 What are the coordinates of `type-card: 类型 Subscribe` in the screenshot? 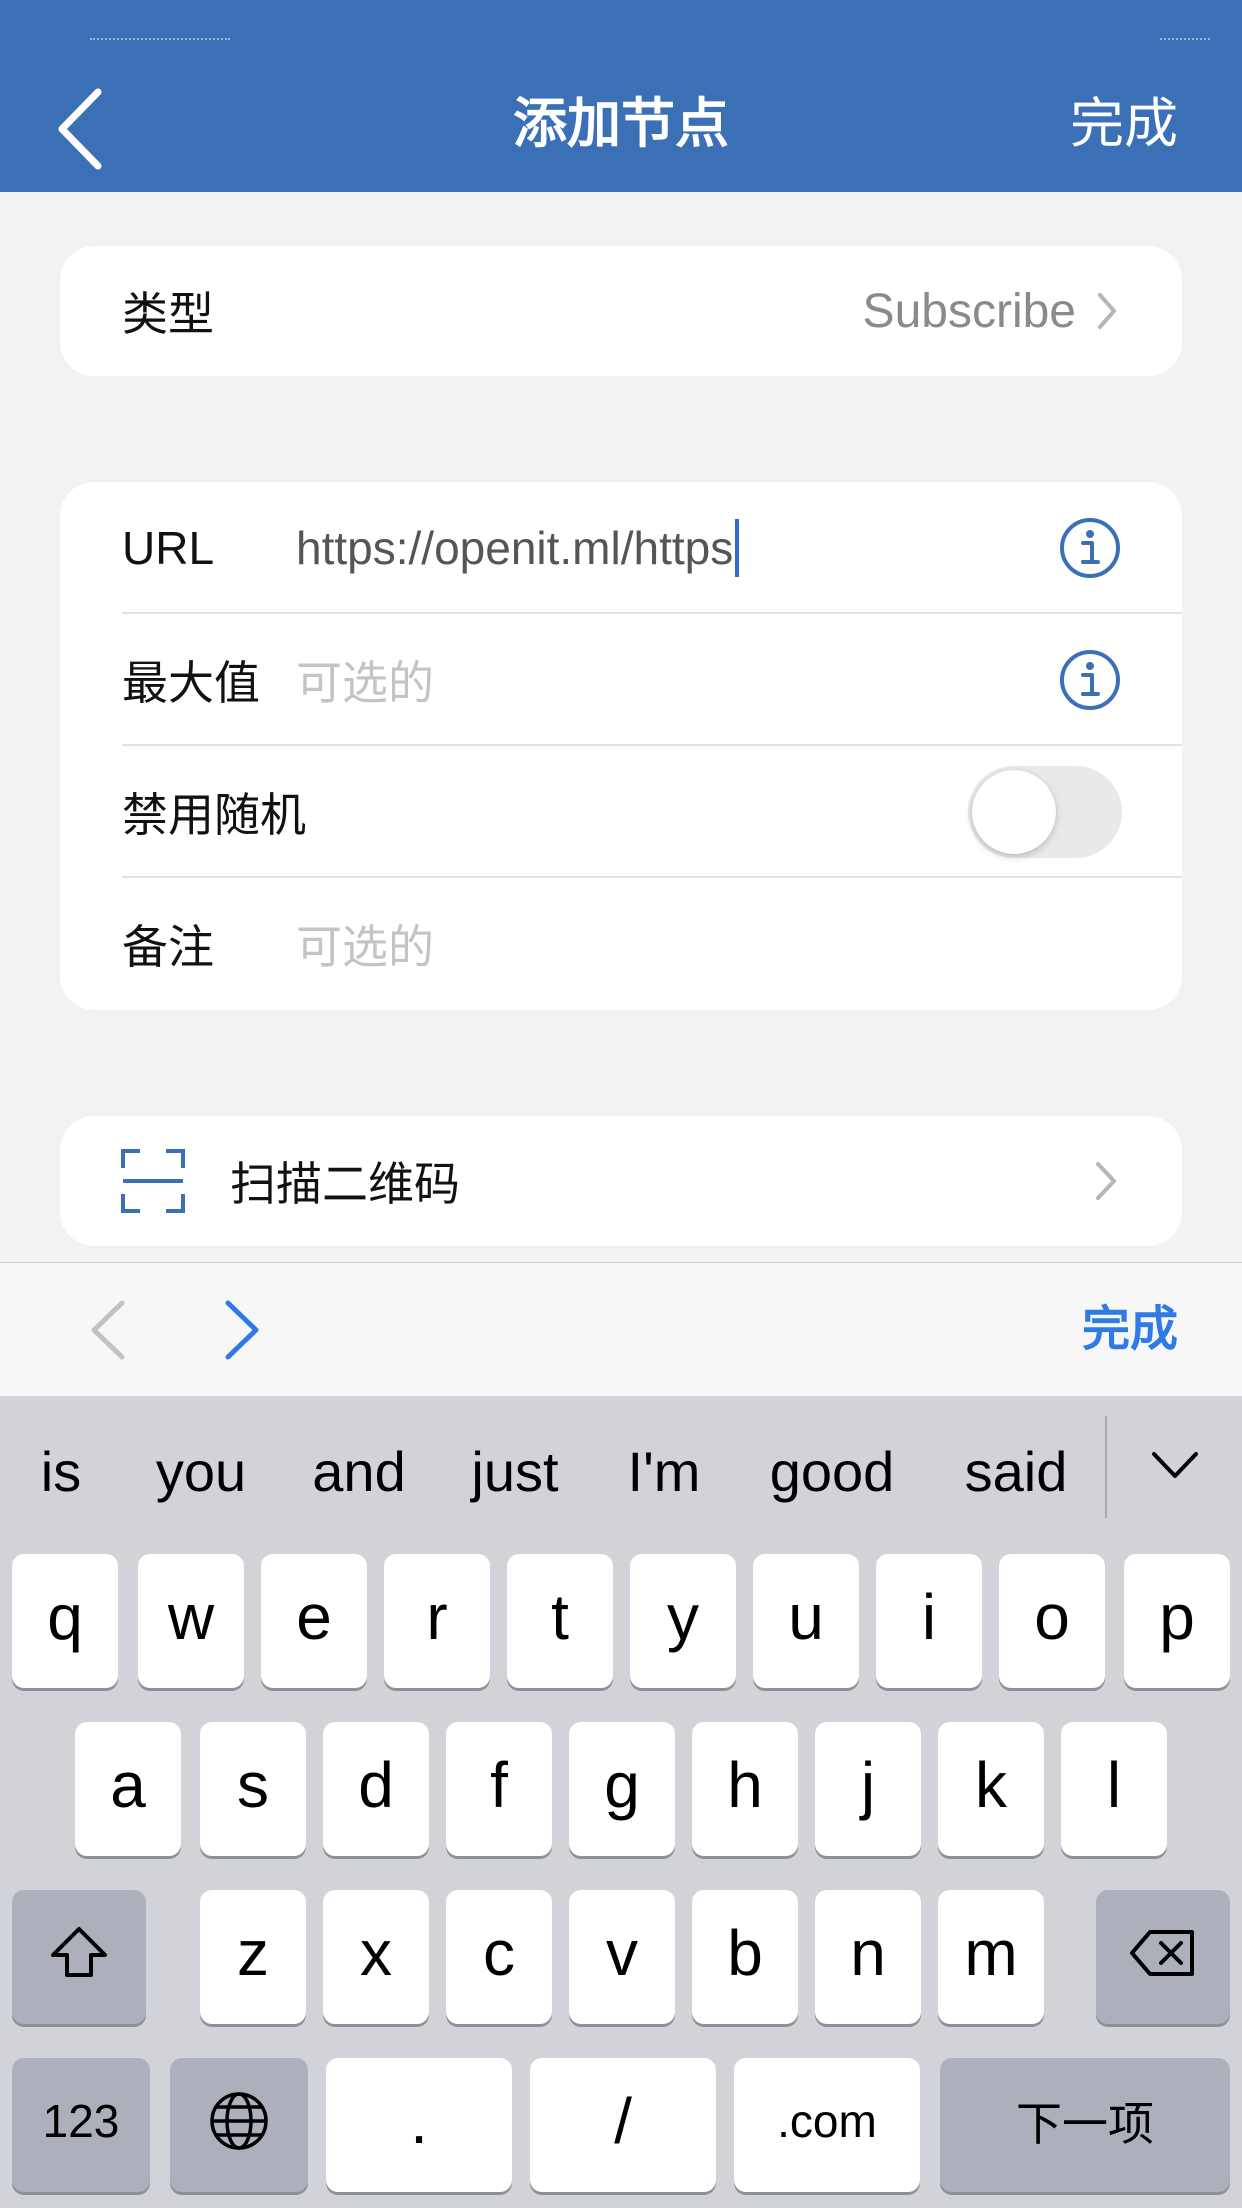 It's located at (621, 311).